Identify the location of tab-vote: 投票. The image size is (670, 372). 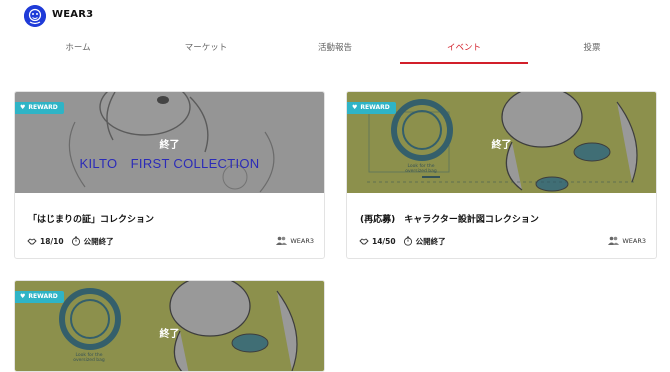
(592, 50).